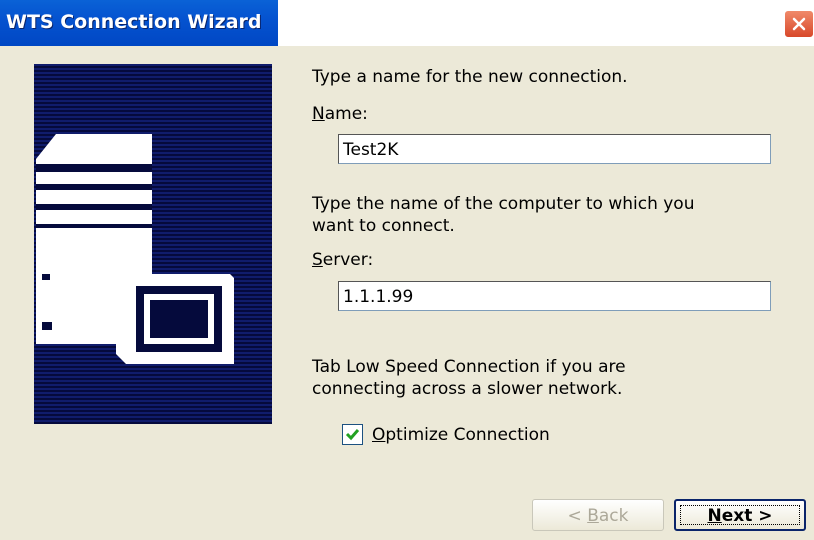 Image resolution: width=814 pixels, height=540 pixels. Describe the element at coordinates (348, 260) in the screenshot. I see `server-label-rest: erver:` at that location.